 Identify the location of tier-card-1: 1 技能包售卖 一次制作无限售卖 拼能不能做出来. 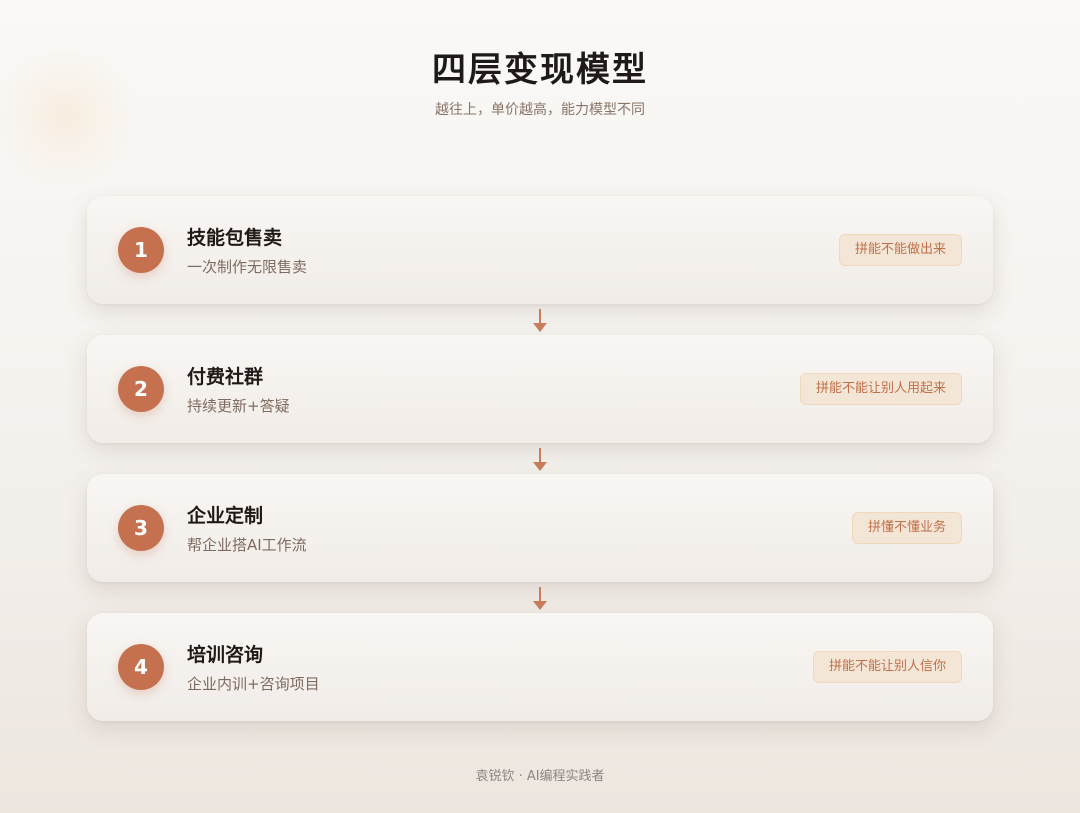
(540, 250).